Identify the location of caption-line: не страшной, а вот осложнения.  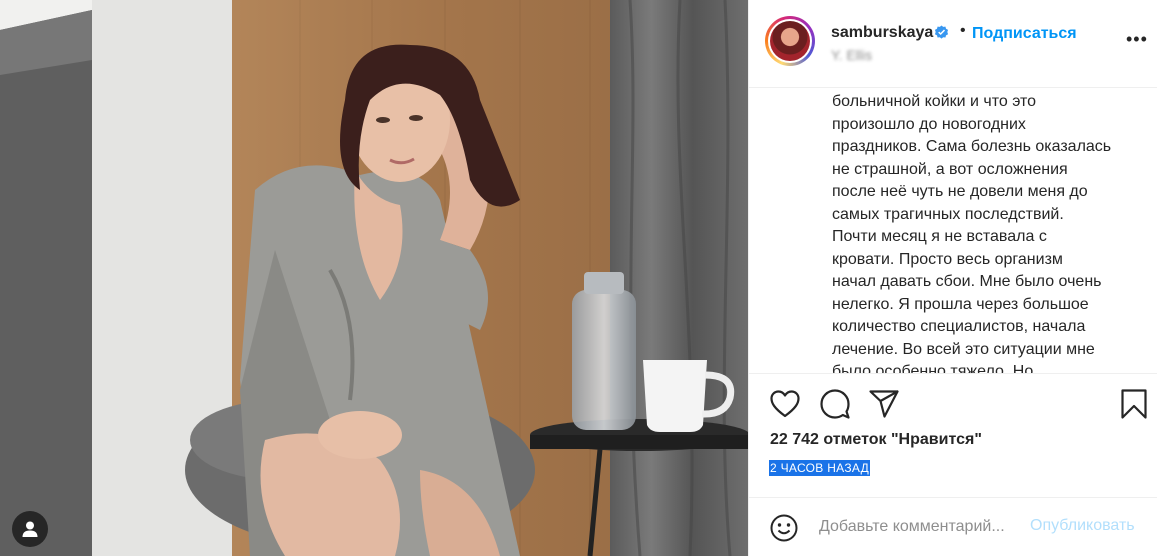
(950, 169).